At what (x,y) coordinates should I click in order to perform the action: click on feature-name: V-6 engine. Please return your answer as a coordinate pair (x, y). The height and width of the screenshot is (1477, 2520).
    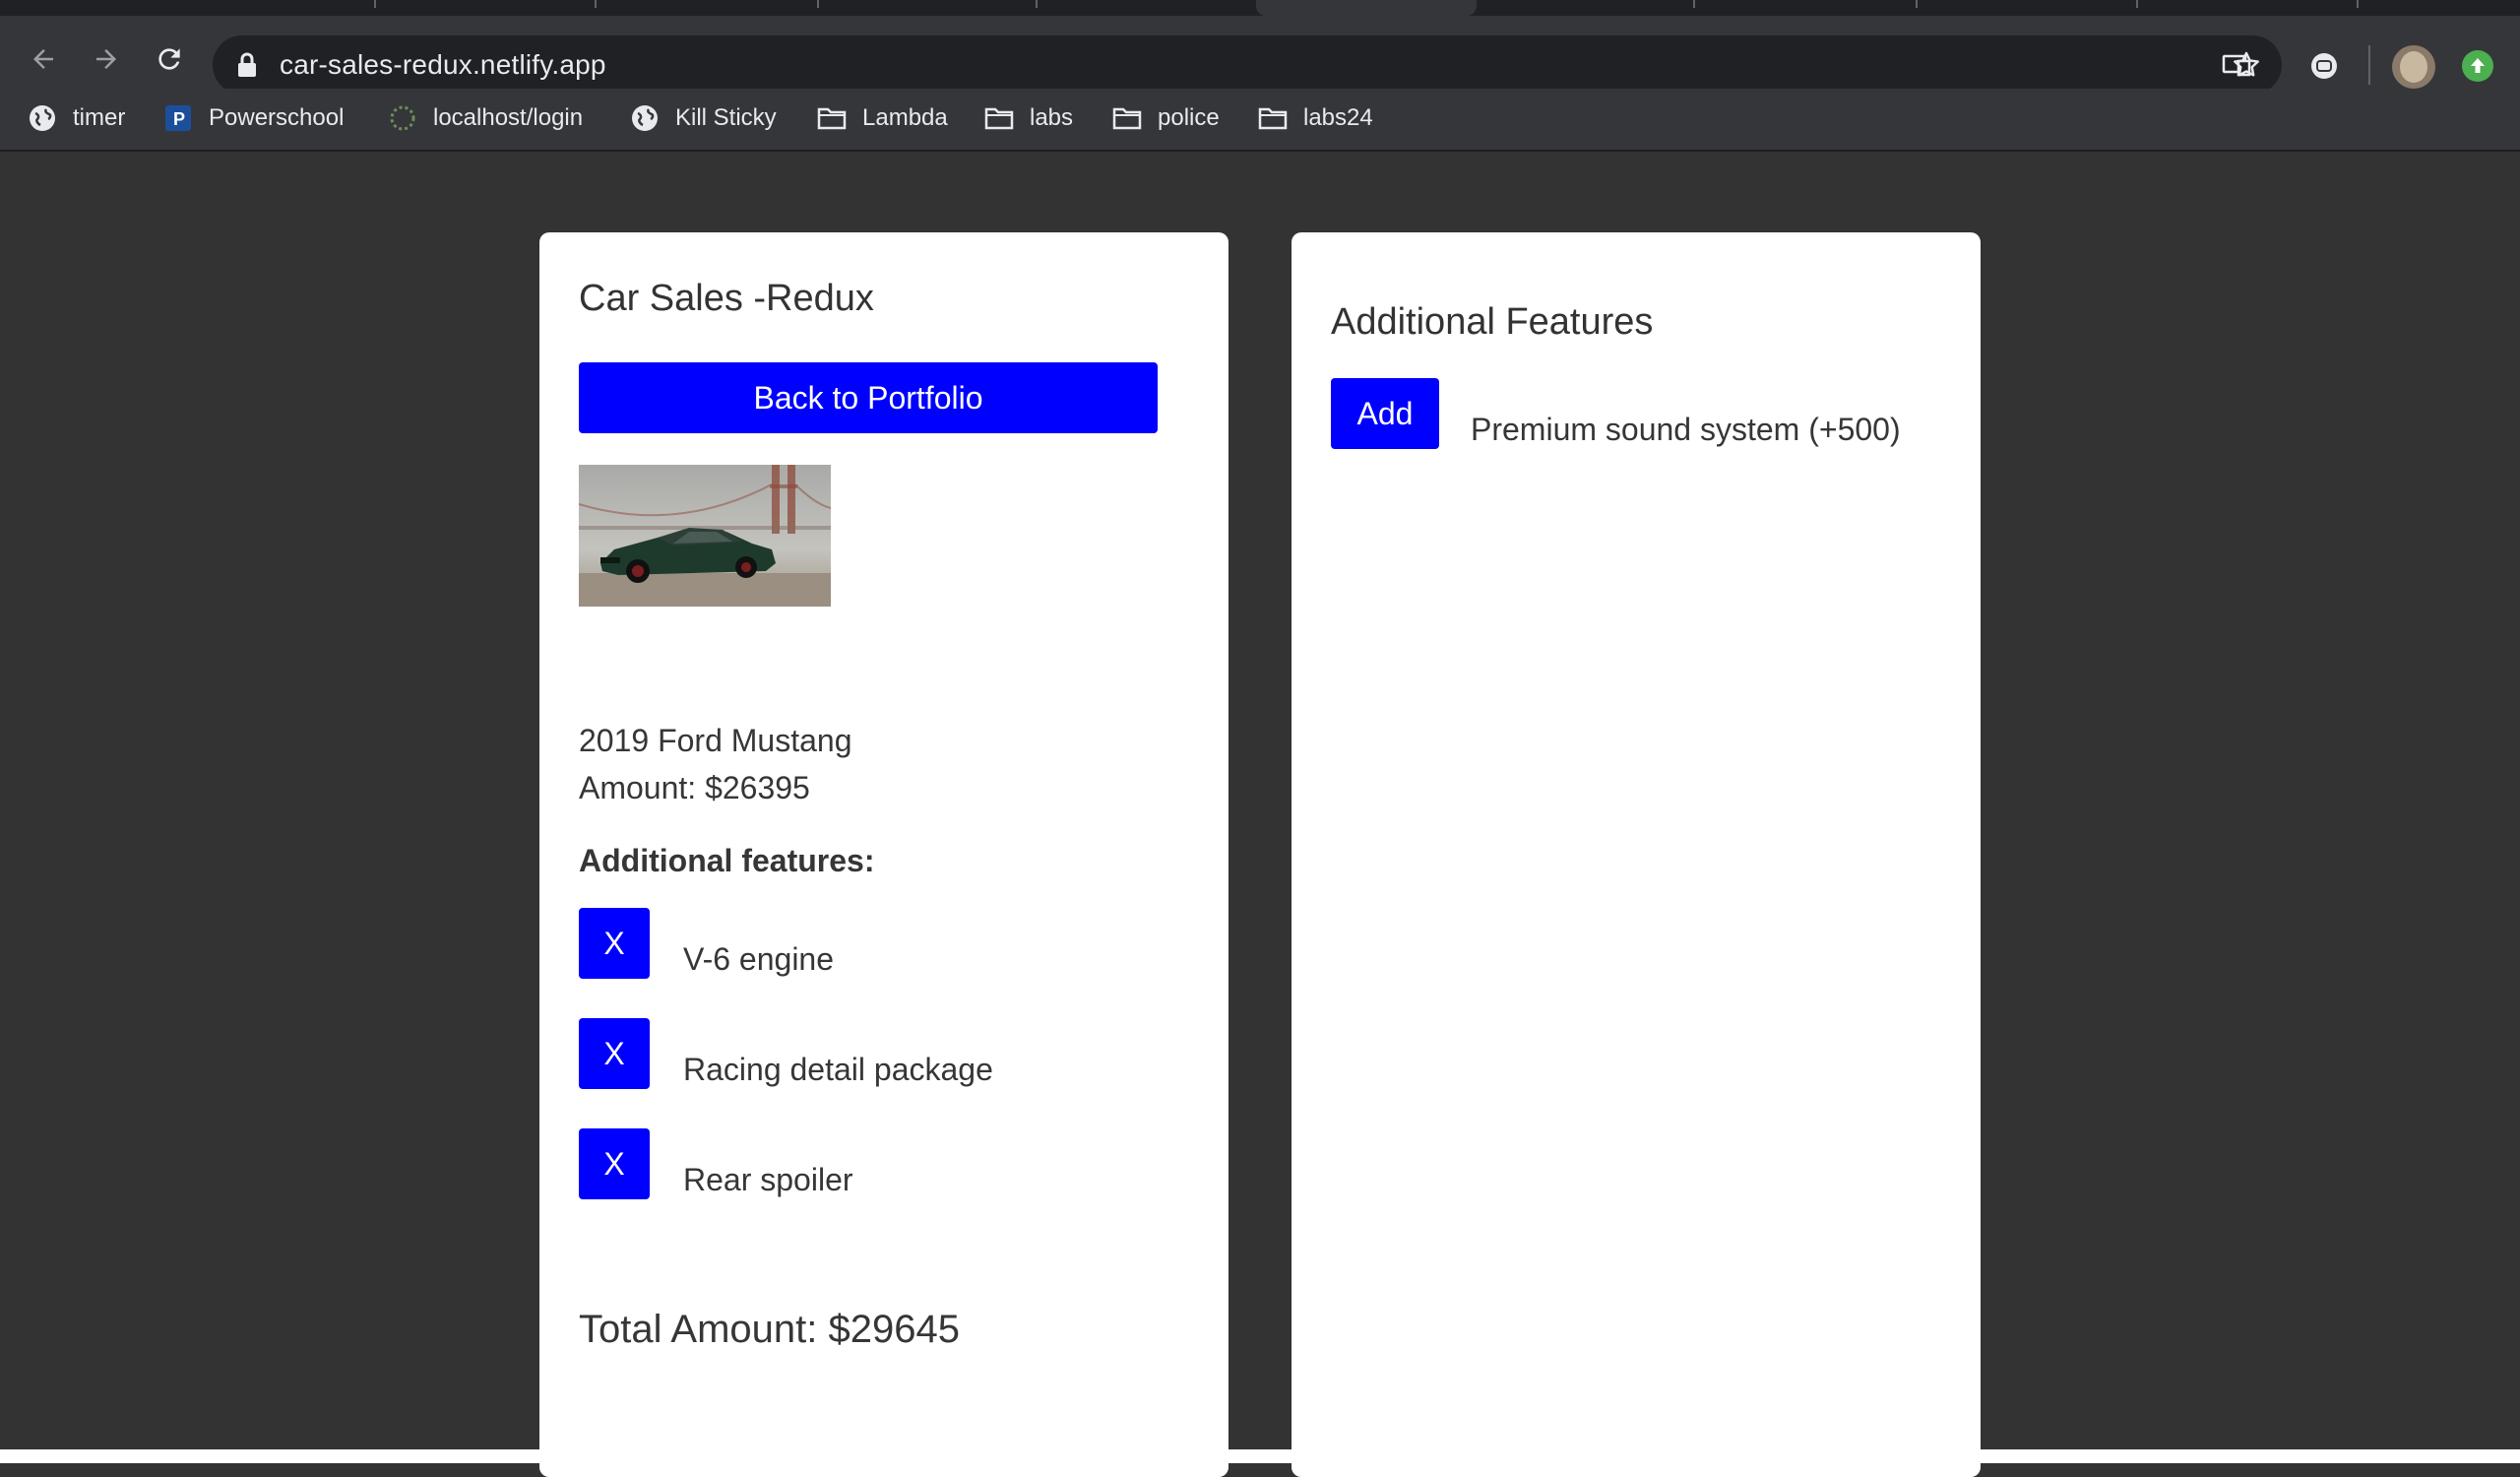
    Looking at the image, I should click on (759, 959).